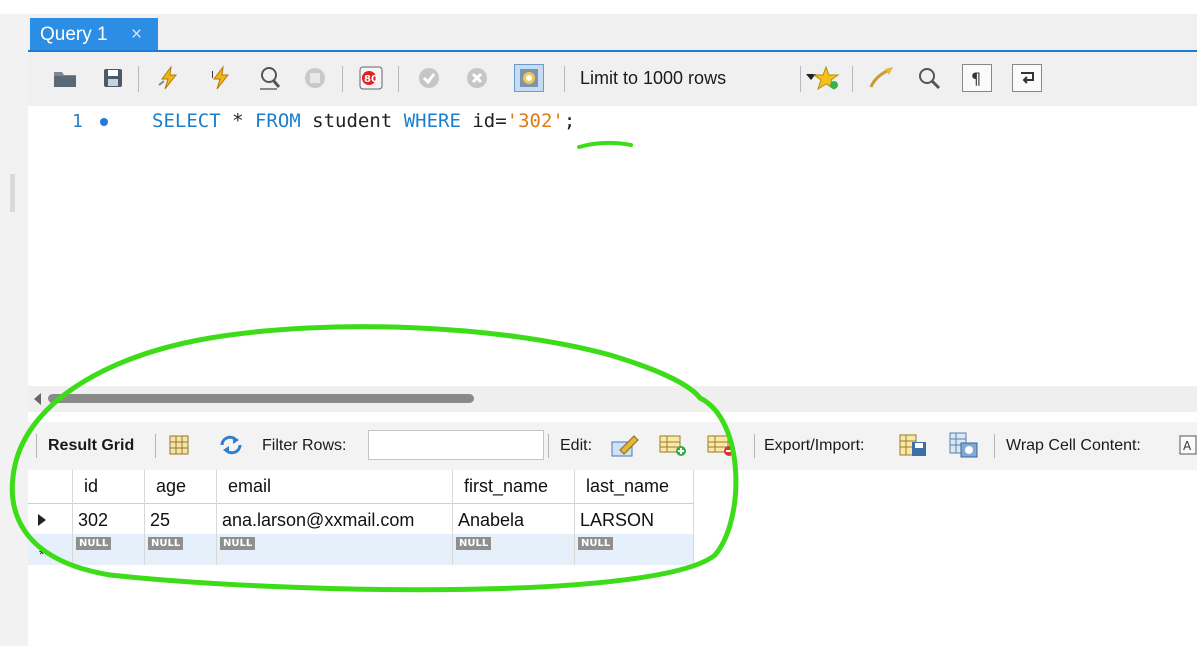 The height and width of the screenshot is (646, 1197). Describe the element at coordinates (12, 193) in the screenshot. I see `sidebar-splitter-handle` at that location.